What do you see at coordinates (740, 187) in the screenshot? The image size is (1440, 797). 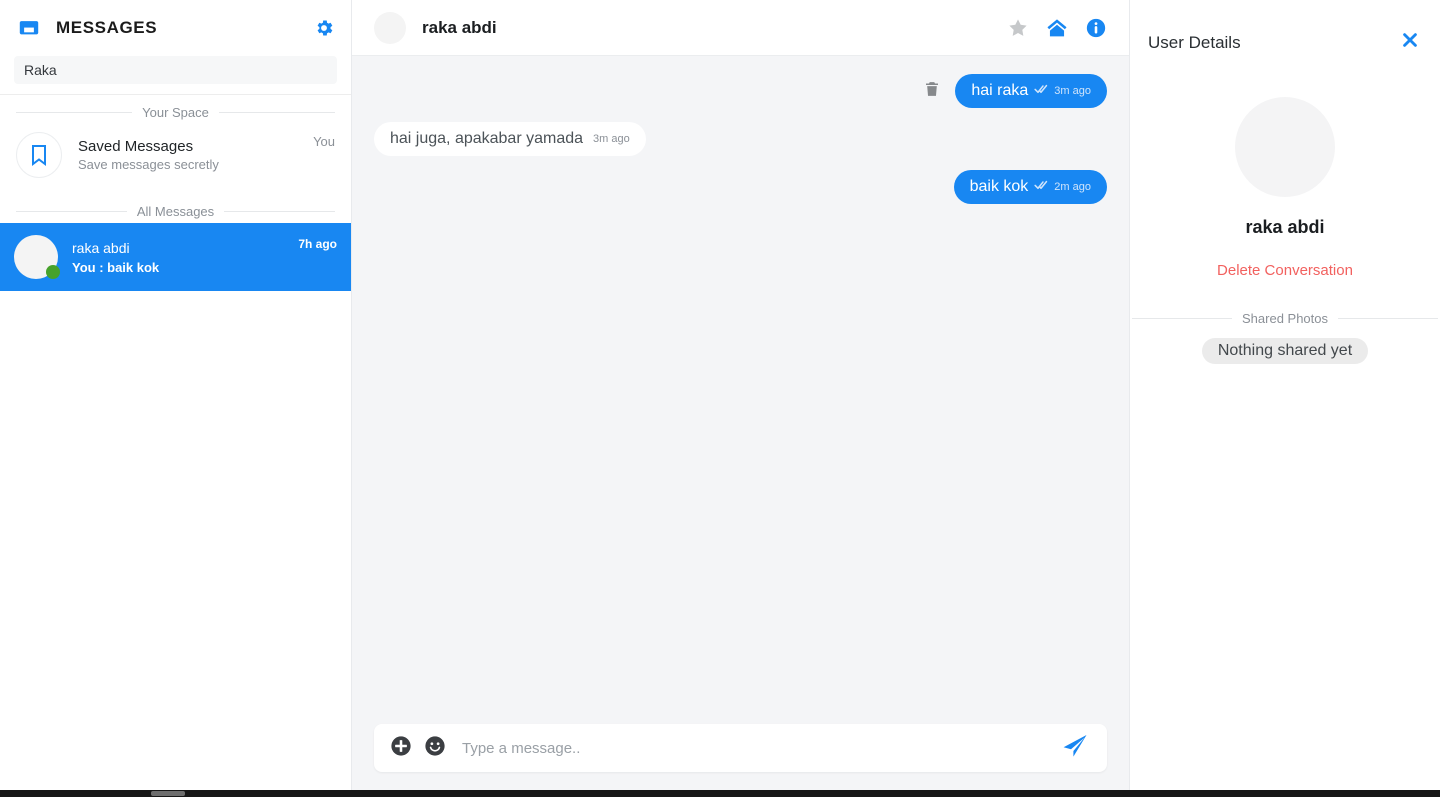 I see `message-row: baik kok 2m ago` at bounding box center [740, 187].